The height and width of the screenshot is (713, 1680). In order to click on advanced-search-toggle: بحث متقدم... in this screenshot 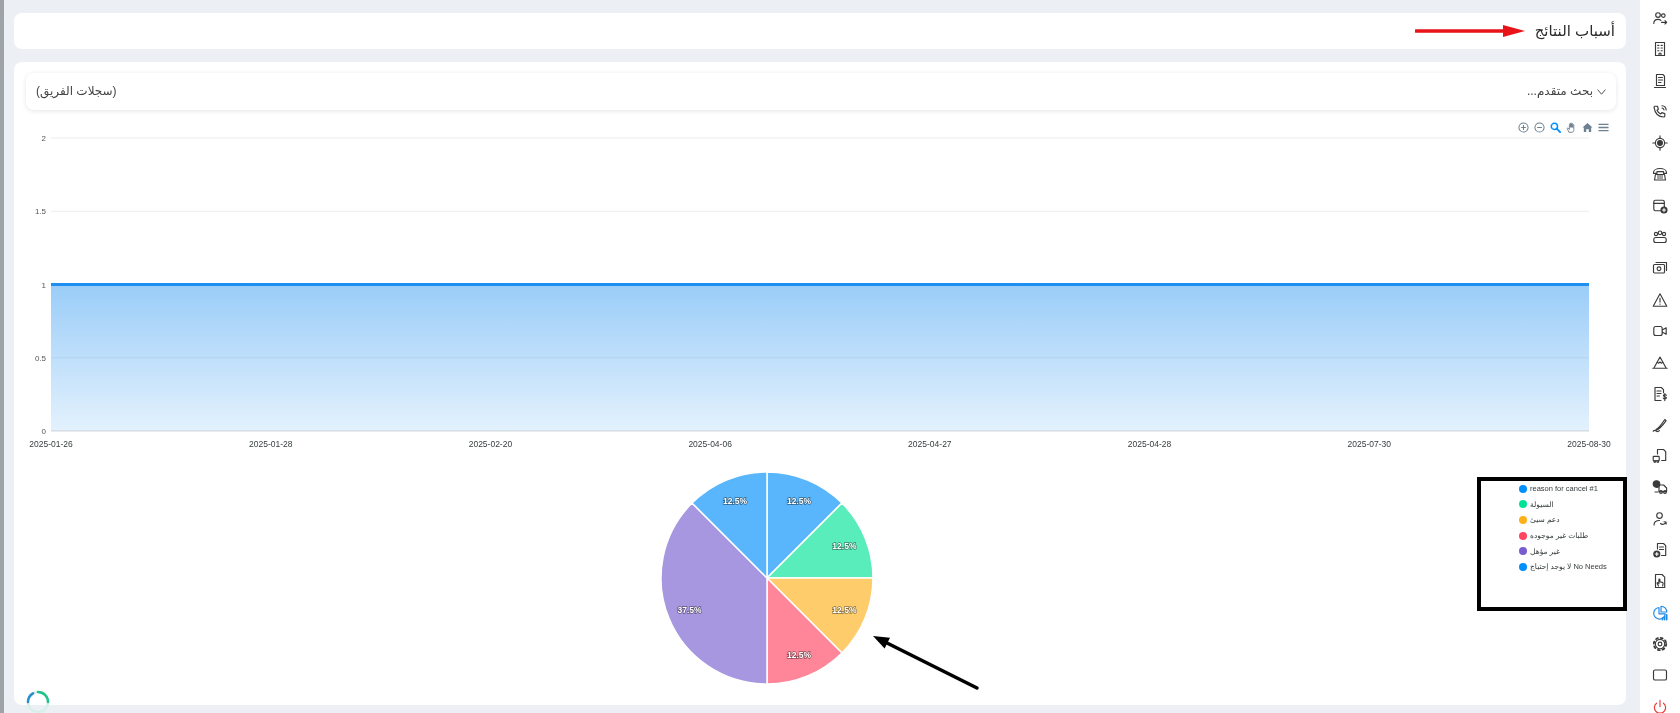, I will do `click(1566, 91)`.